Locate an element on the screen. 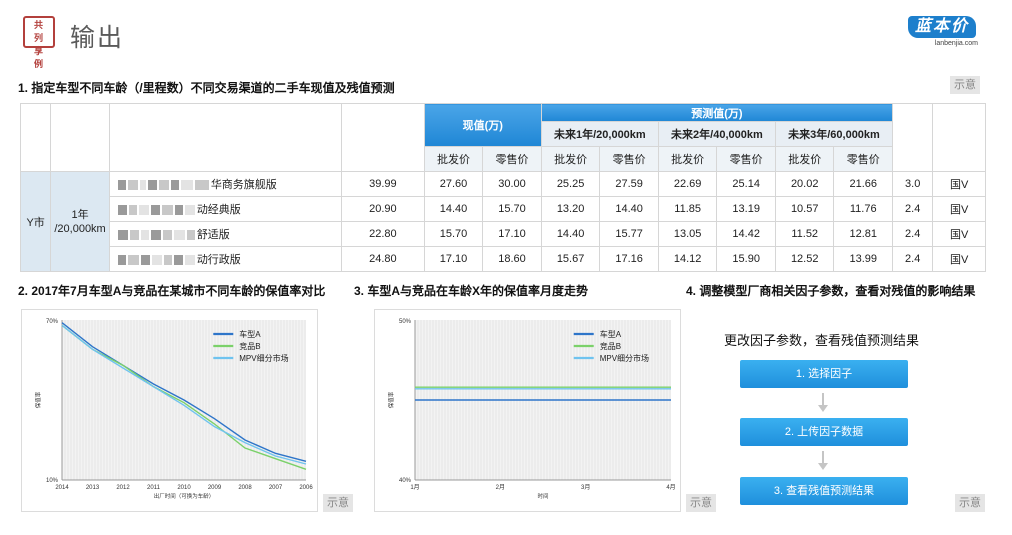 The image size is (1012, 535). x-tick-label: 4月 is located at coordinates (670, 487).